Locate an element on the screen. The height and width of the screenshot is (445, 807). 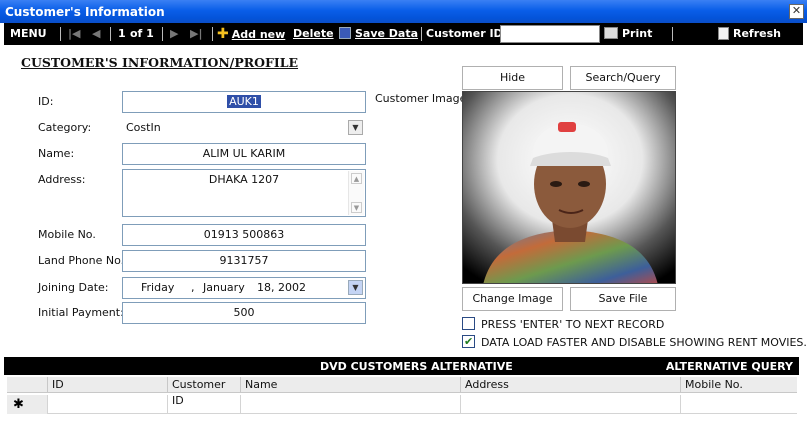
address-scrollbar: ▲ ▼ is located at coordinates (356, 193).